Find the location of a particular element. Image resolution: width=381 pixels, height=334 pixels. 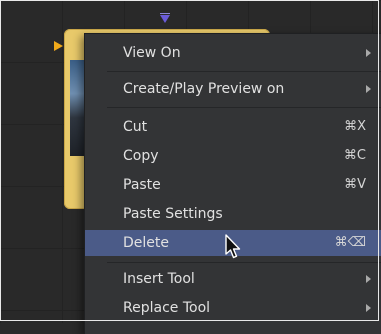

menu-item-label: Replace Tool is located at coordinates (167, 308).